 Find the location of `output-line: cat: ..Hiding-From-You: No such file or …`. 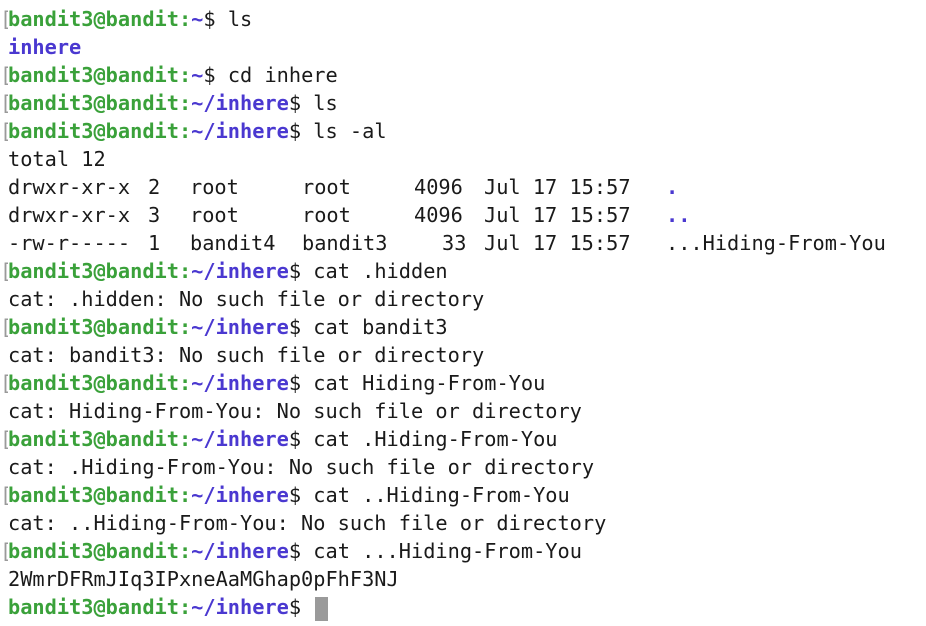

output-line: cat: ..Hiding-From-You: No such file or … is located at coordinates (463, 523).